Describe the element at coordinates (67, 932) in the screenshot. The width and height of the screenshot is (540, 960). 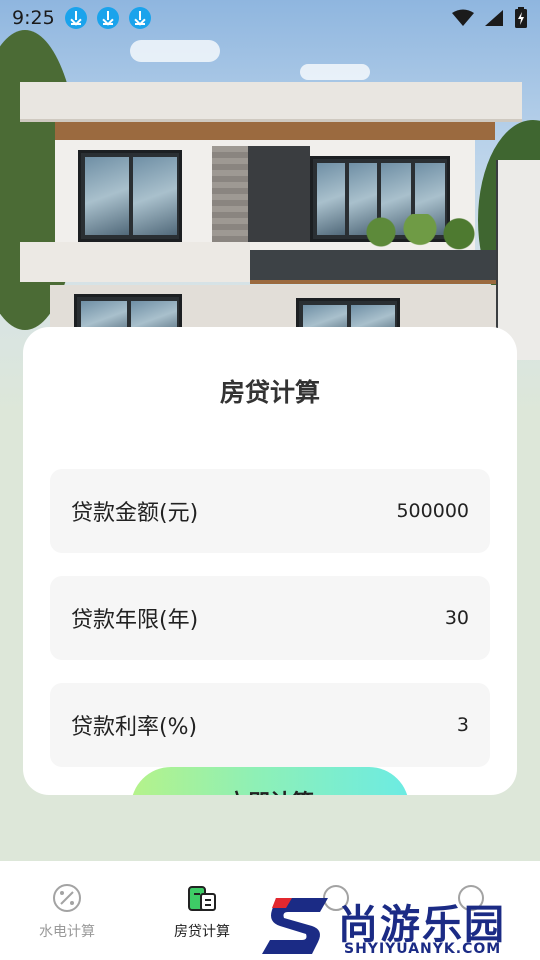
I see `nav-label: 水电计算` at that location.